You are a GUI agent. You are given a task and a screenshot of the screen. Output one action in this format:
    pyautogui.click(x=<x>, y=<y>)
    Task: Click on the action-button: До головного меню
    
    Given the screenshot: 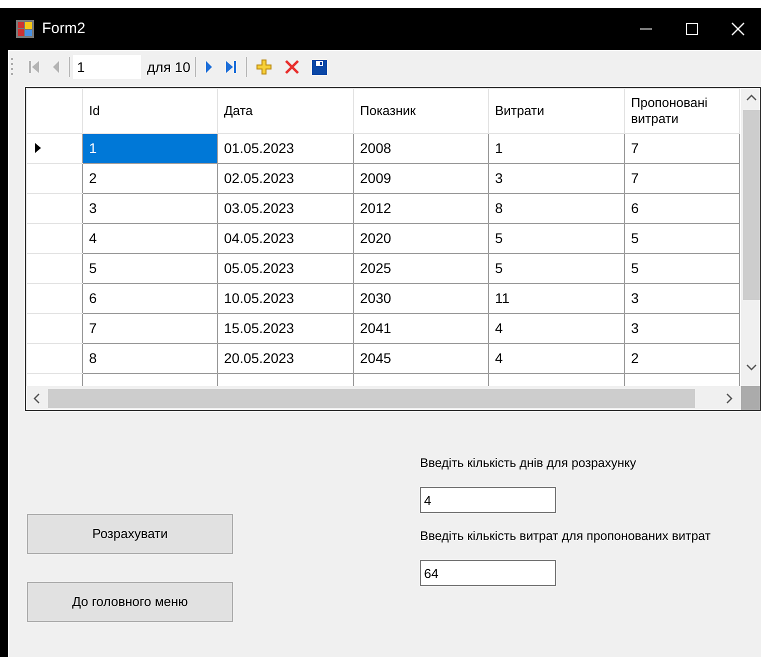 What is the action you would take?
    pyautogui.click(x=130, y=602)
    